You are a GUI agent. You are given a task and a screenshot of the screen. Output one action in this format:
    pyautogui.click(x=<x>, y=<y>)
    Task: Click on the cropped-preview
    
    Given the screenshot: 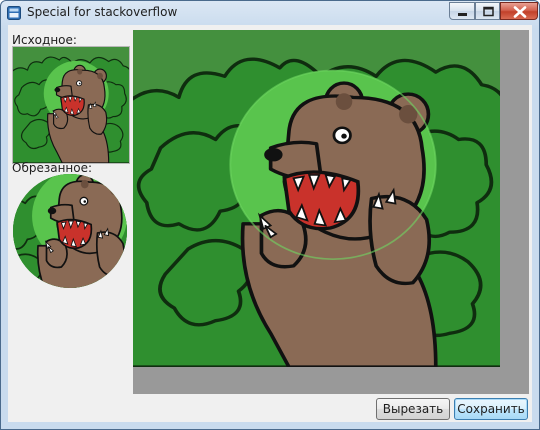 What is the action you would take?
    pyautogui.click(x=71, y=232)
    